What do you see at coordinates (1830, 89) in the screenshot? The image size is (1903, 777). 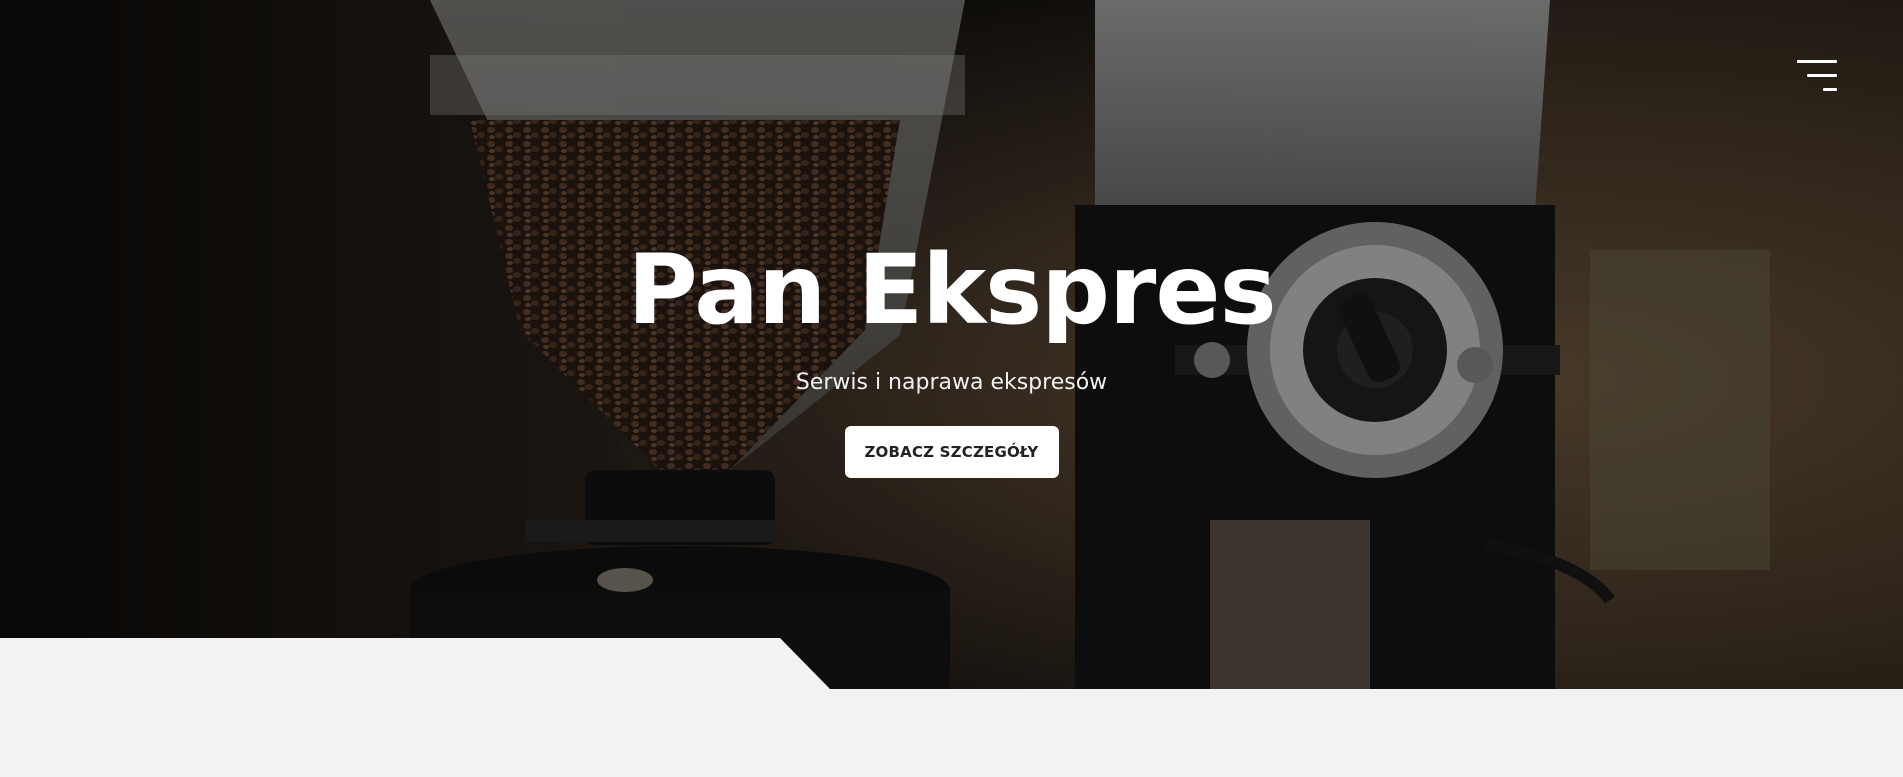 I see `menu-line-bottom` at bounding box center [1830, 89].